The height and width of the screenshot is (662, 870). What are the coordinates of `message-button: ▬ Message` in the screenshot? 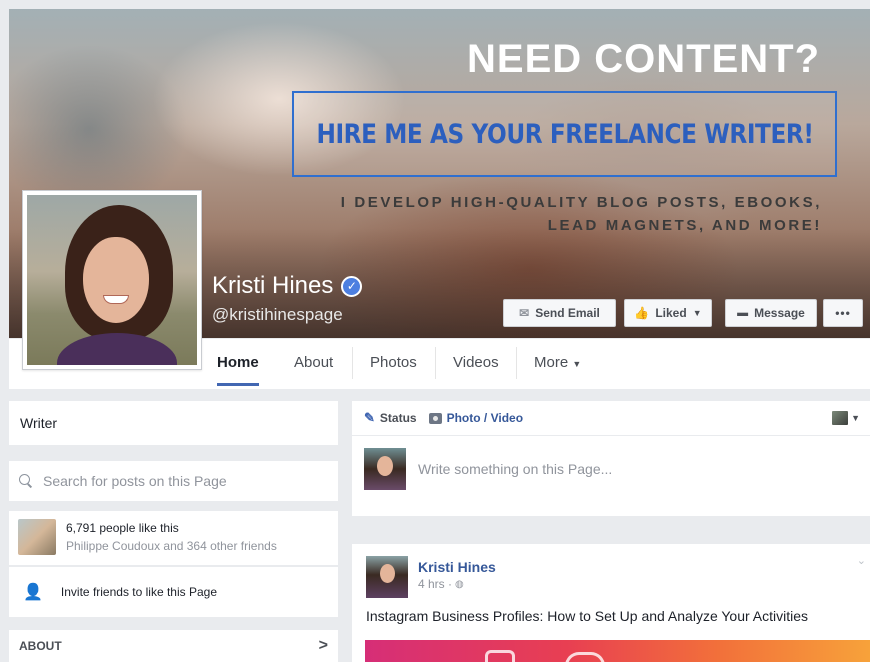 It's located at (771, 313).